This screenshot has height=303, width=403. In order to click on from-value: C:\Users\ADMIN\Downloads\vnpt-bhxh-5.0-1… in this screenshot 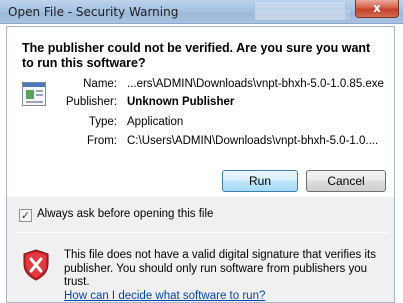, I will do `click(253, 141)`.